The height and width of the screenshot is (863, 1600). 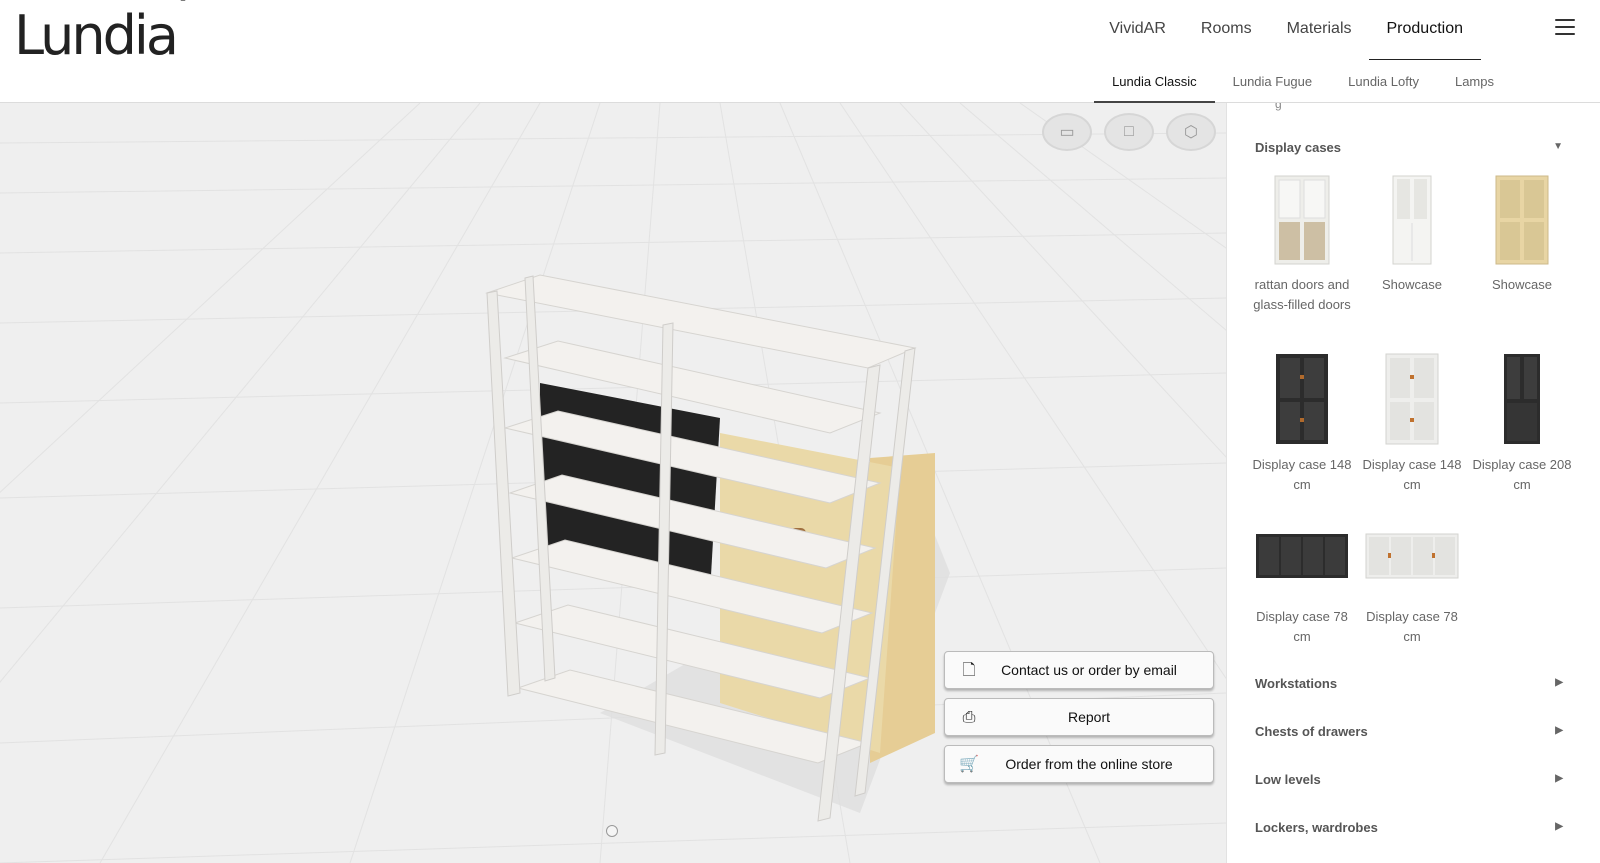 I want to click on 3d-view-icon: ⬡, so click(x=1191, y=132).